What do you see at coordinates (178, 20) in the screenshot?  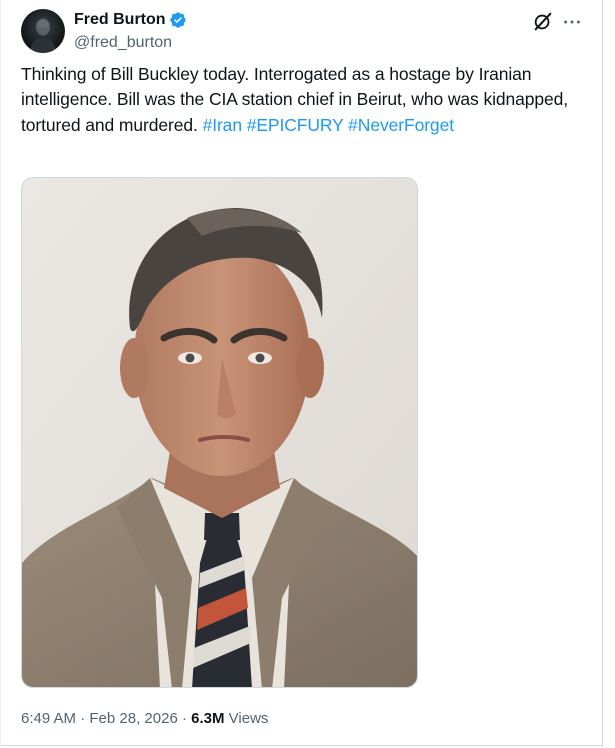 I see `verified-badge-icon` at bounding box center [178, 20].